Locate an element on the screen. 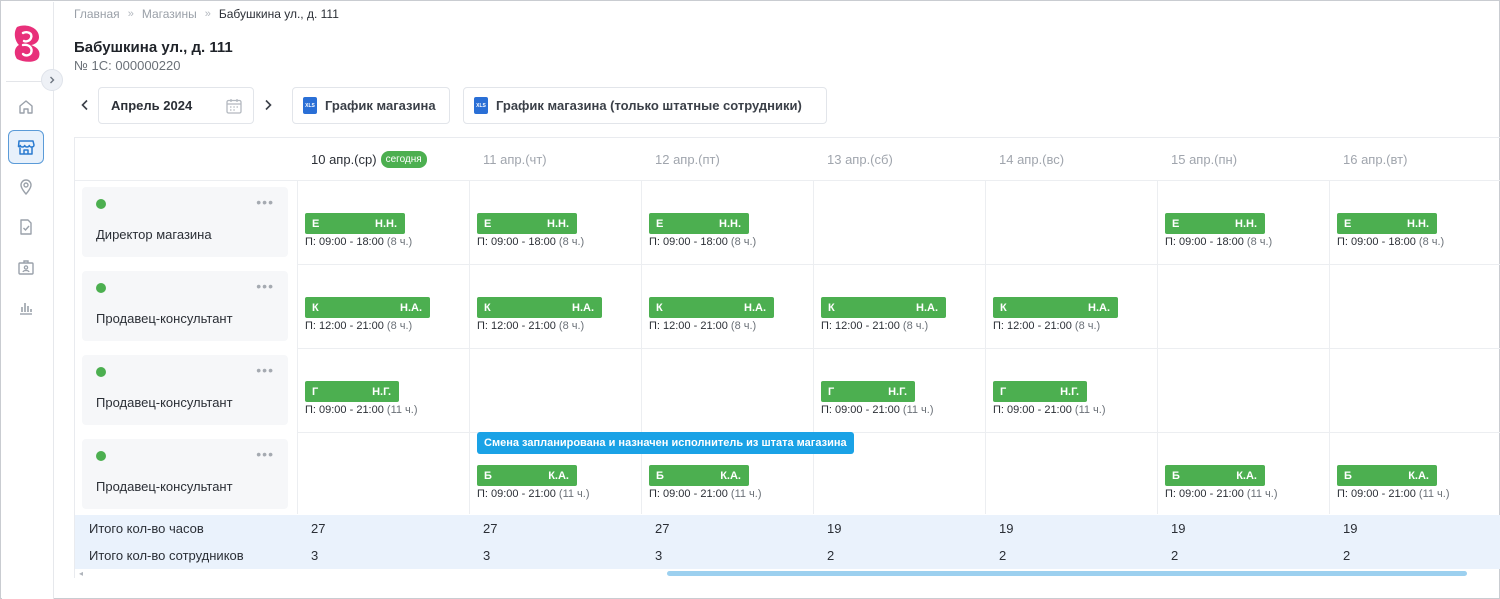  location-icon is located at coordinates (26, 187).